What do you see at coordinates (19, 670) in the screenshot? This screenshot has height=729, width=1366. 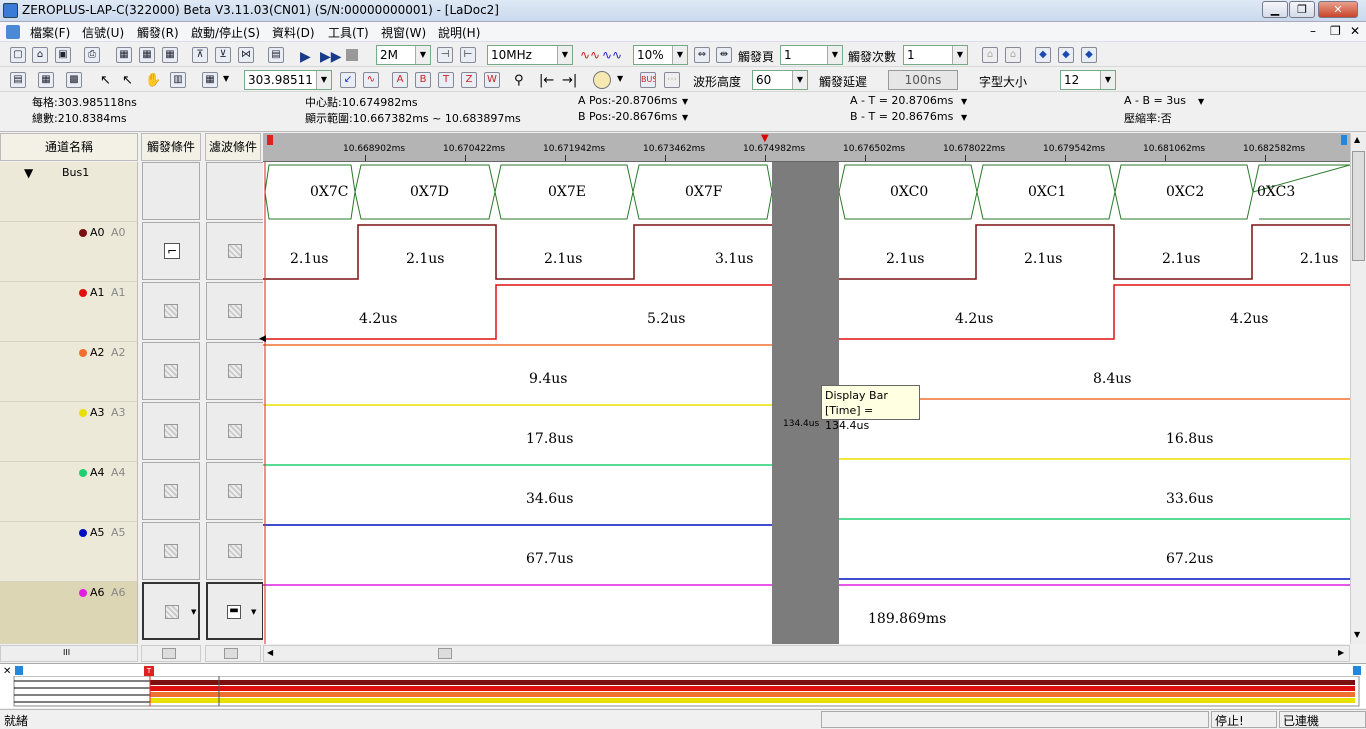 I see `overview-marker-a-icon` at bounding box center [19, 670].